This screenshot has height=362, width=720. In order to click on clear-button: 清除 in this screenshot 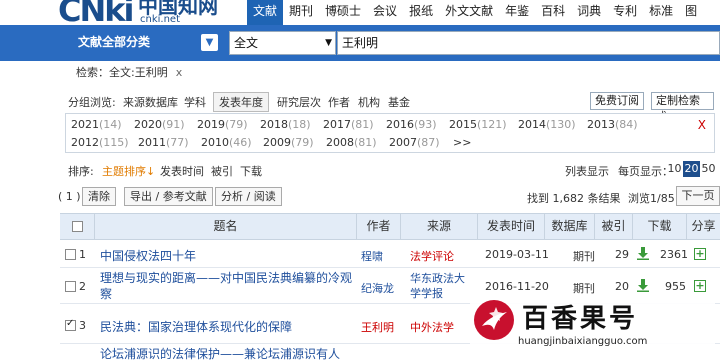, I will do `click(99, 196)`.